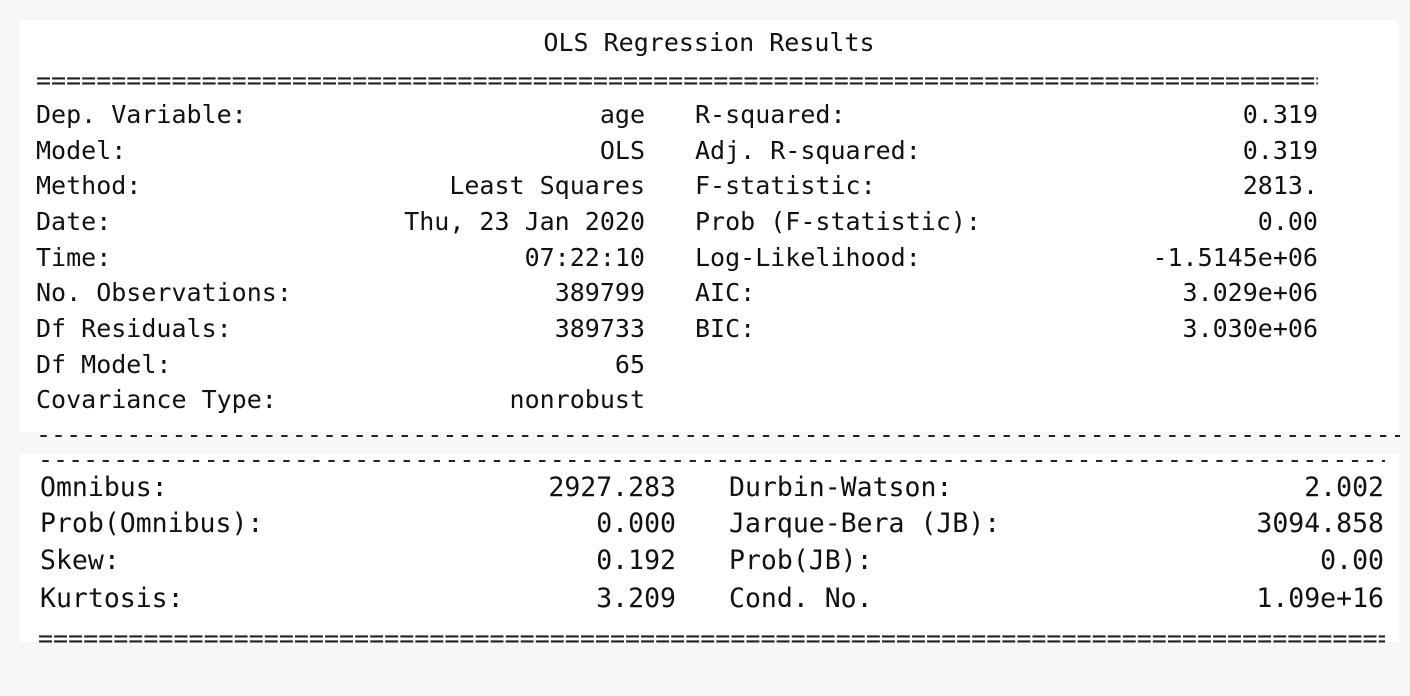  I want to click on summary-right-label: Prob (F-statistic):, so click(838, 221).